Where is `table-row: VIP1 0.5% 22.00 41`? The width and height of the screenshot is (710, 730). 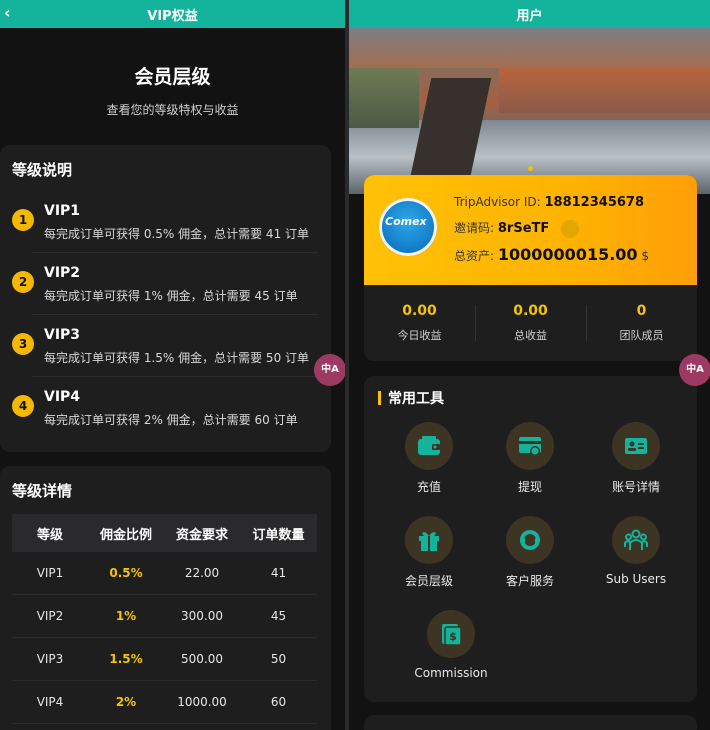
table-row: VIP1 0.5% 22.00 41 is located at coordinates (164, 573).